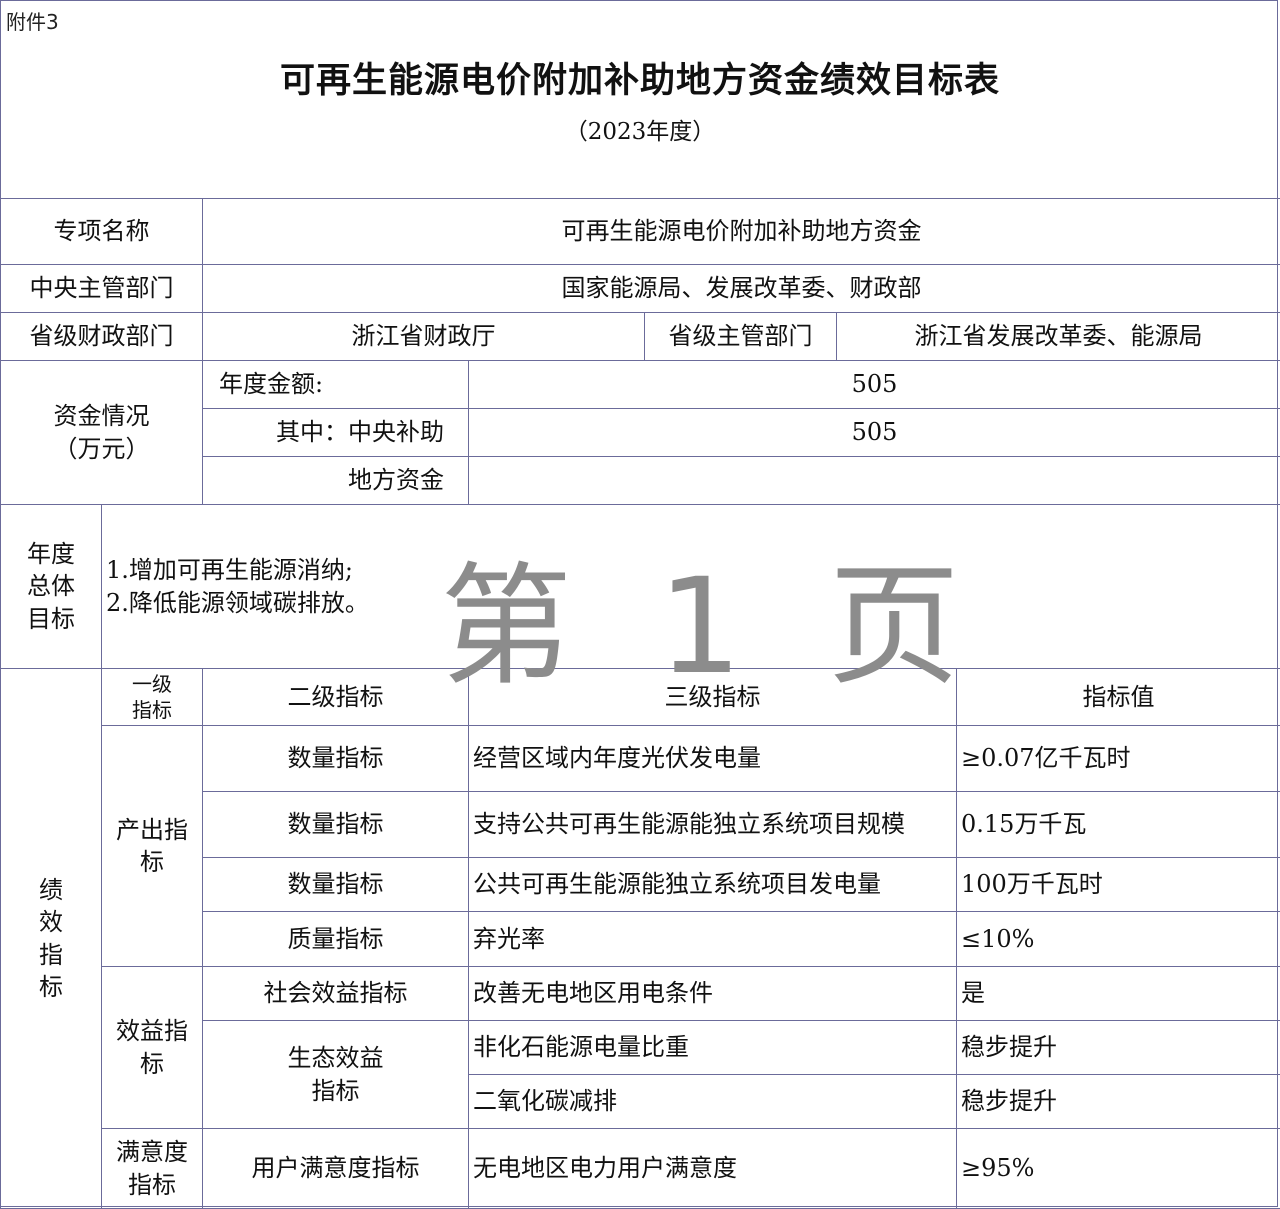  What do you see at coordinates (1117, 697) in the screenshot?
I see `header-value: 指标值` at bounding box center [1117, 697].